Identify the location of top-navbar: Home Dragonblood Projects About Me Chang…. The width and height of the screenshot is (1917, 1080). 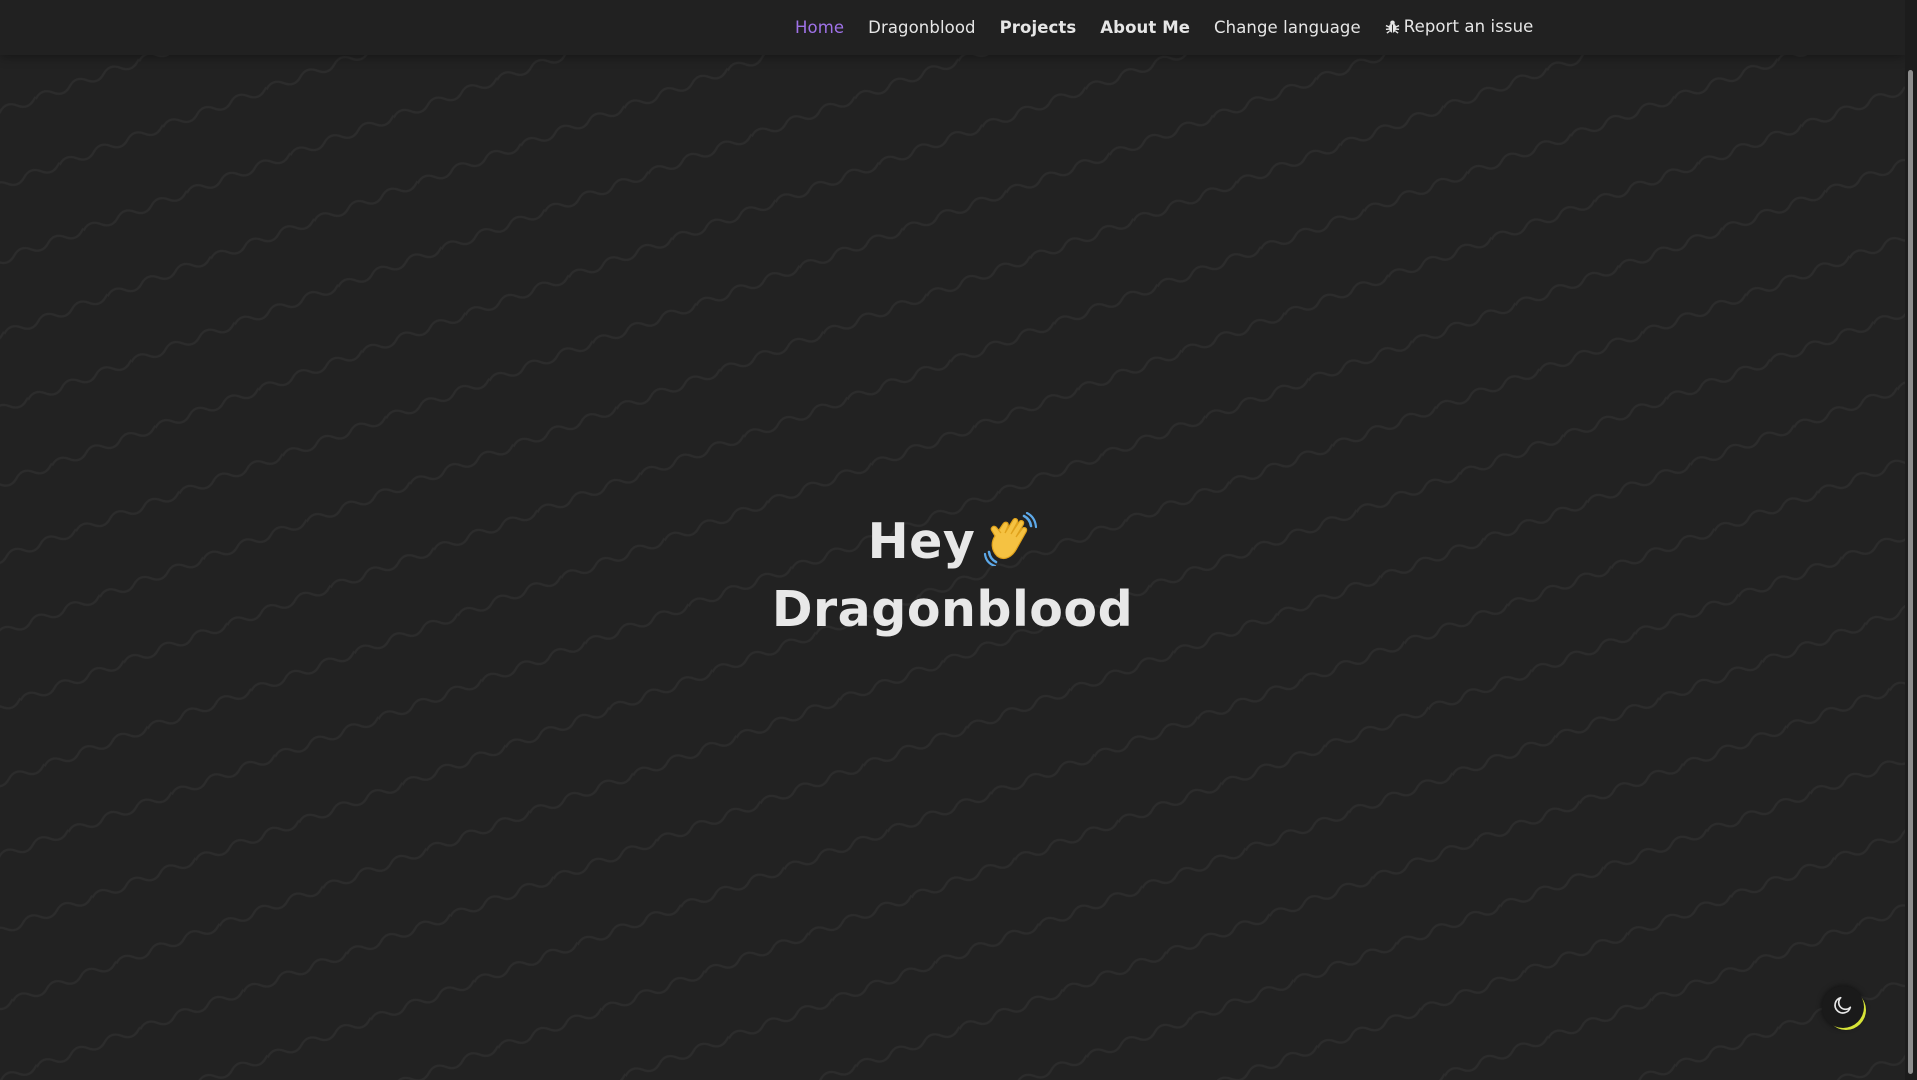
(952, 27).